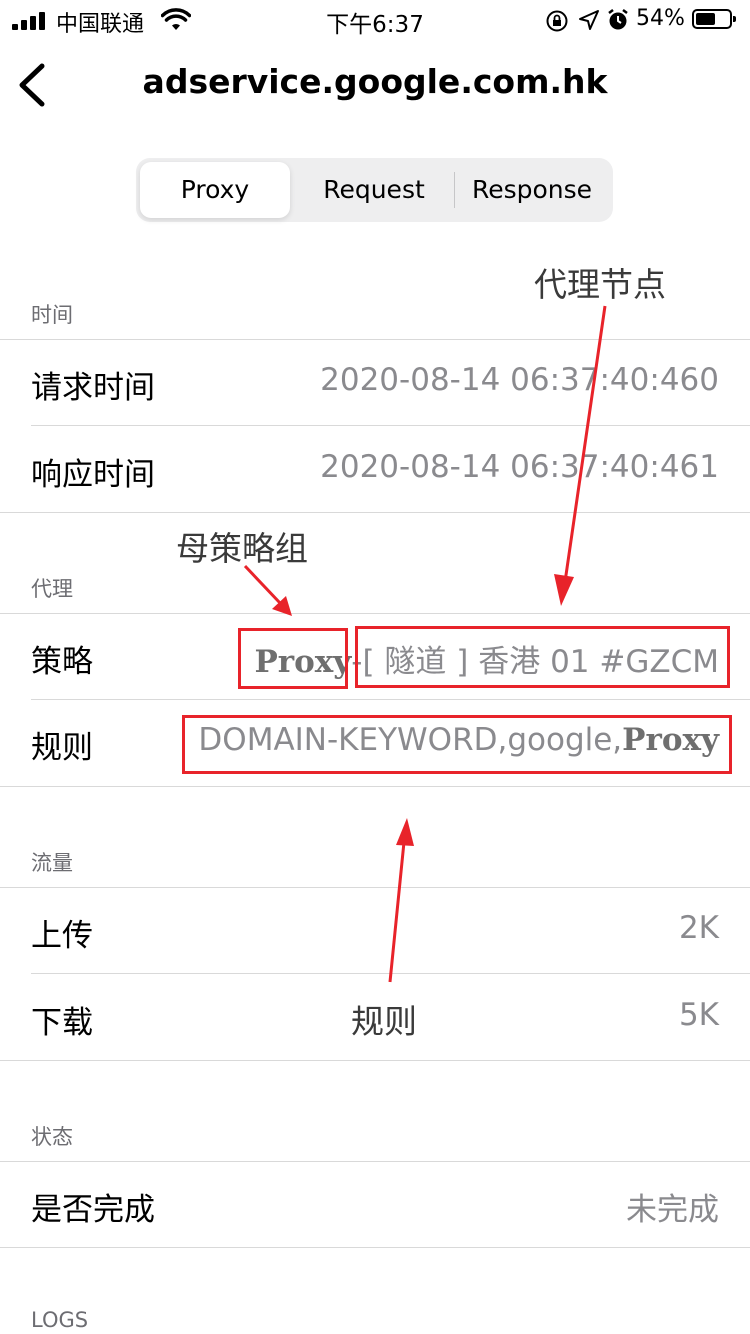 The width and height of the screenshot is (750, 1334). Describe the element at coordinates (580, 455) in the screenshot. I see `arrow-proxy-node` at that location.